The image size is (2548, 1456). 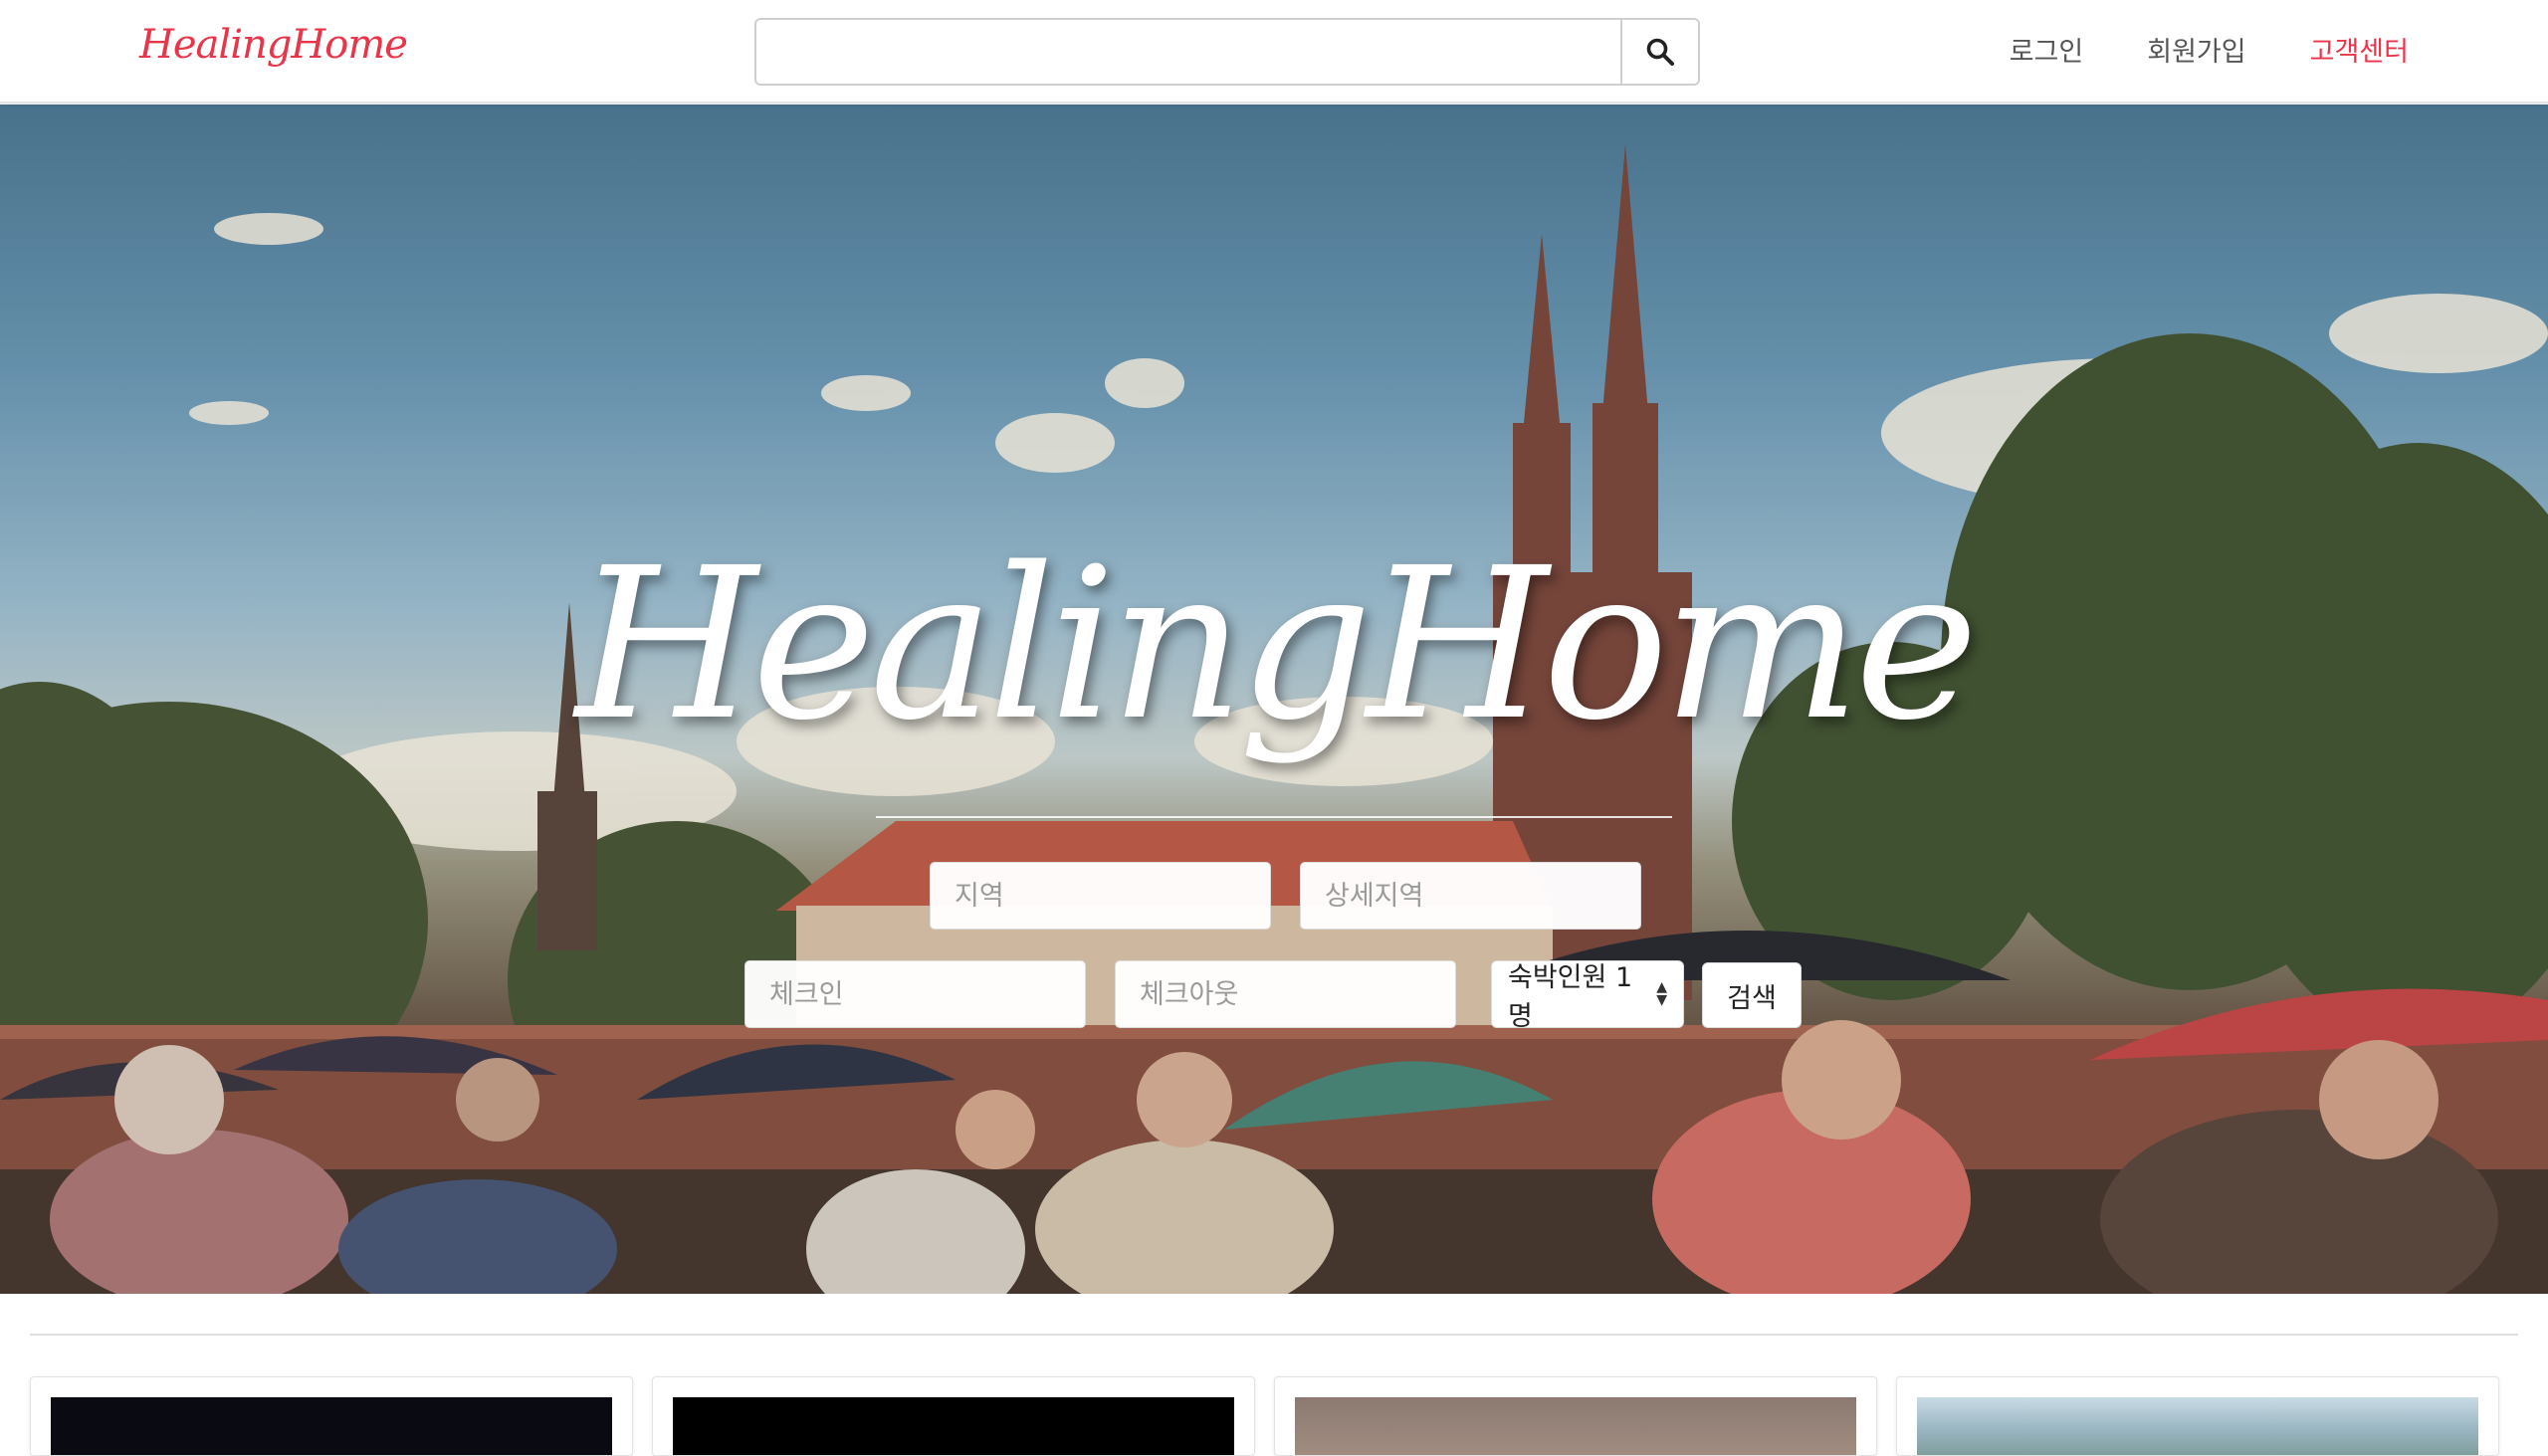 What do you see at coordinates (915, 994) in the screenshot?
I see `checkin-input` at bounding box center [915, 994].